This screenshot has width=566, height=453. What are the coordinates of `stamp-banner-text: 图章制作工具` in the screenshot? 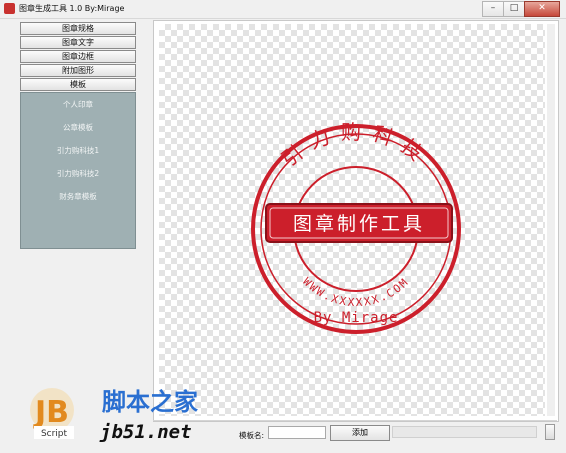 It's located at (359, 224).